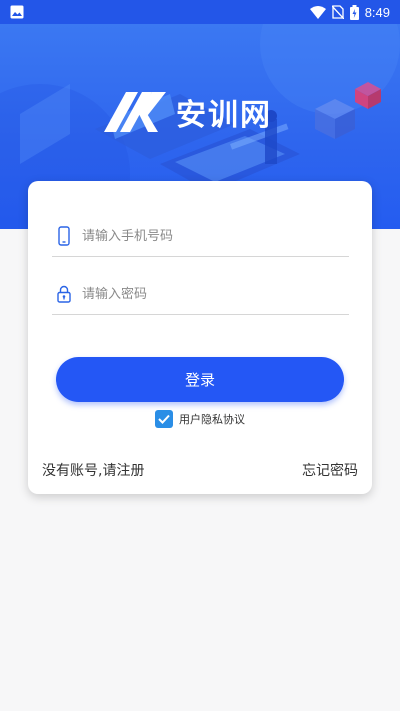 The height and width of the screenshot is (711, 400). What do you see at coordinates (224, 115) in the screenshot?
I see `brand-name: 安训网` at bounding box center [224, 115].